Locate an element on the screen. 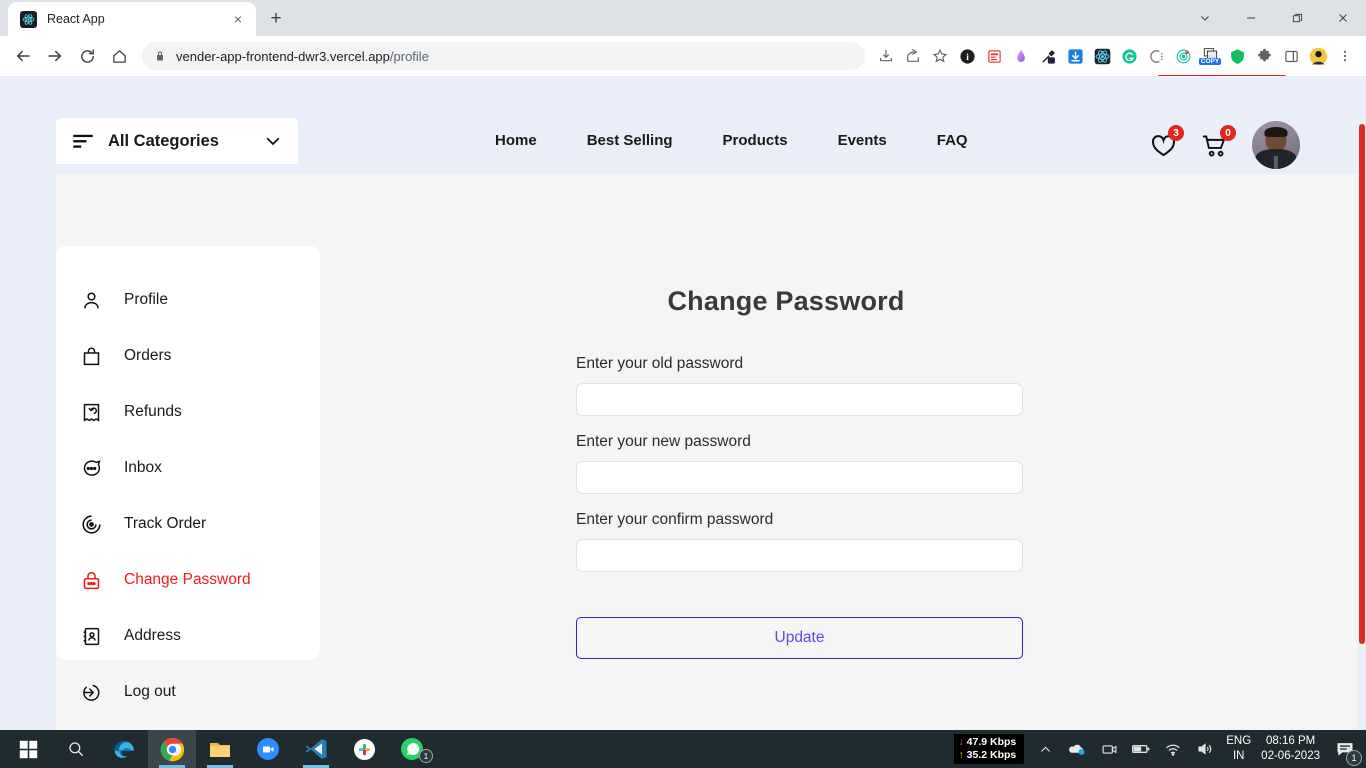  kebab-menu-icon is located at coordinates (1345, 56).